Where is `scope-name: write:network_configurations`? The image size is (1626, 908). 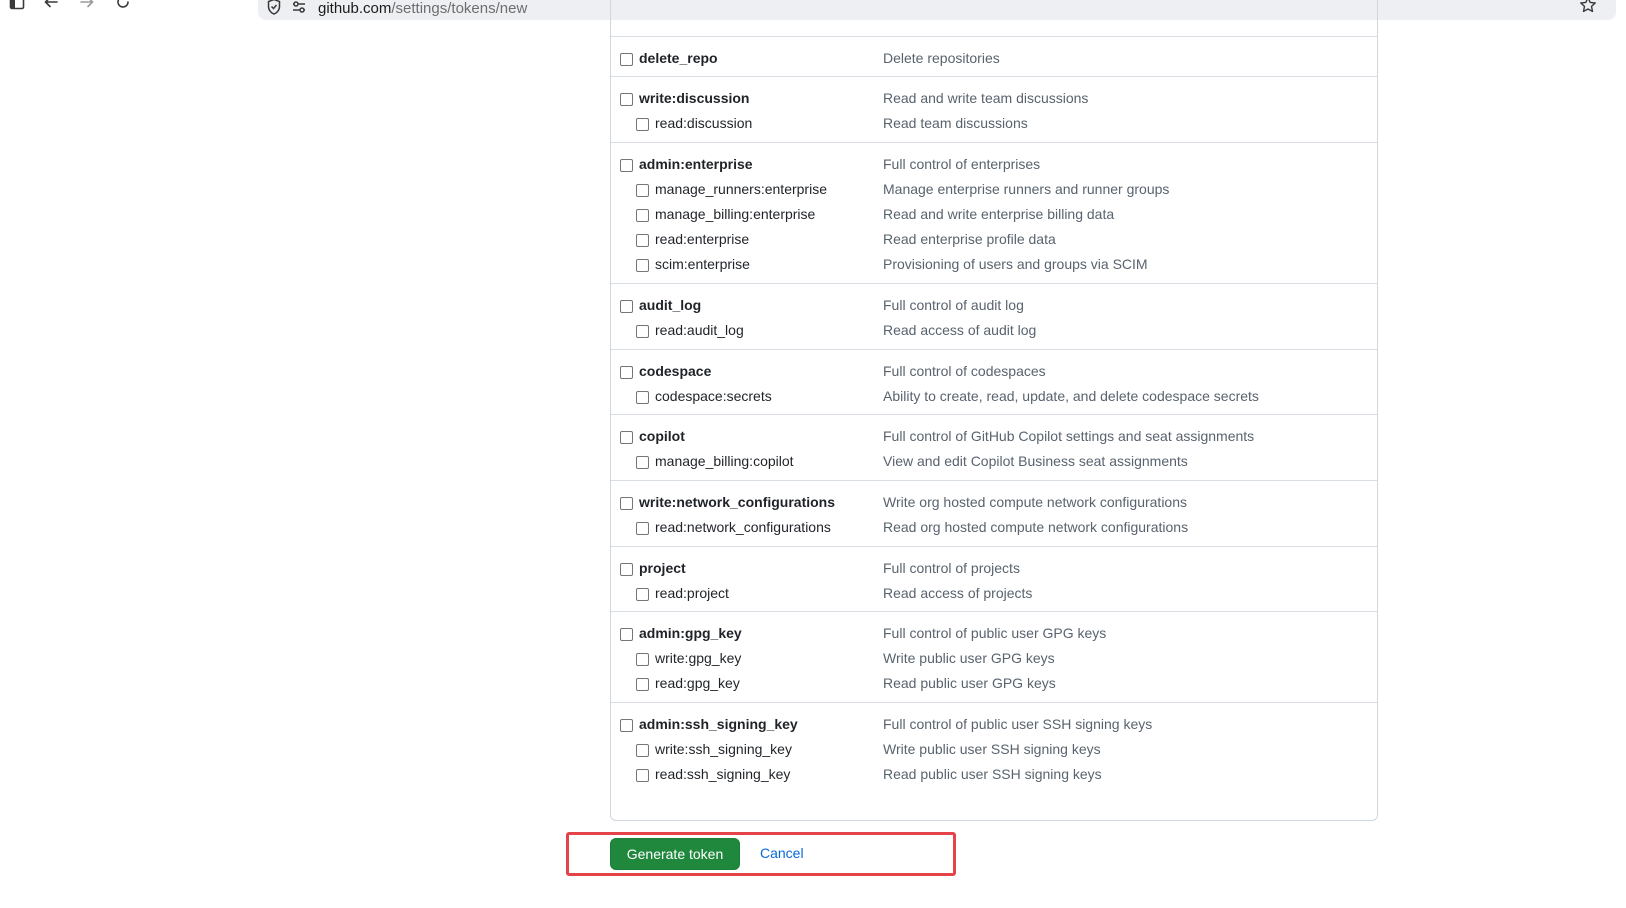
scope-name: write:network_configurations is located at coordinates (737, 502).